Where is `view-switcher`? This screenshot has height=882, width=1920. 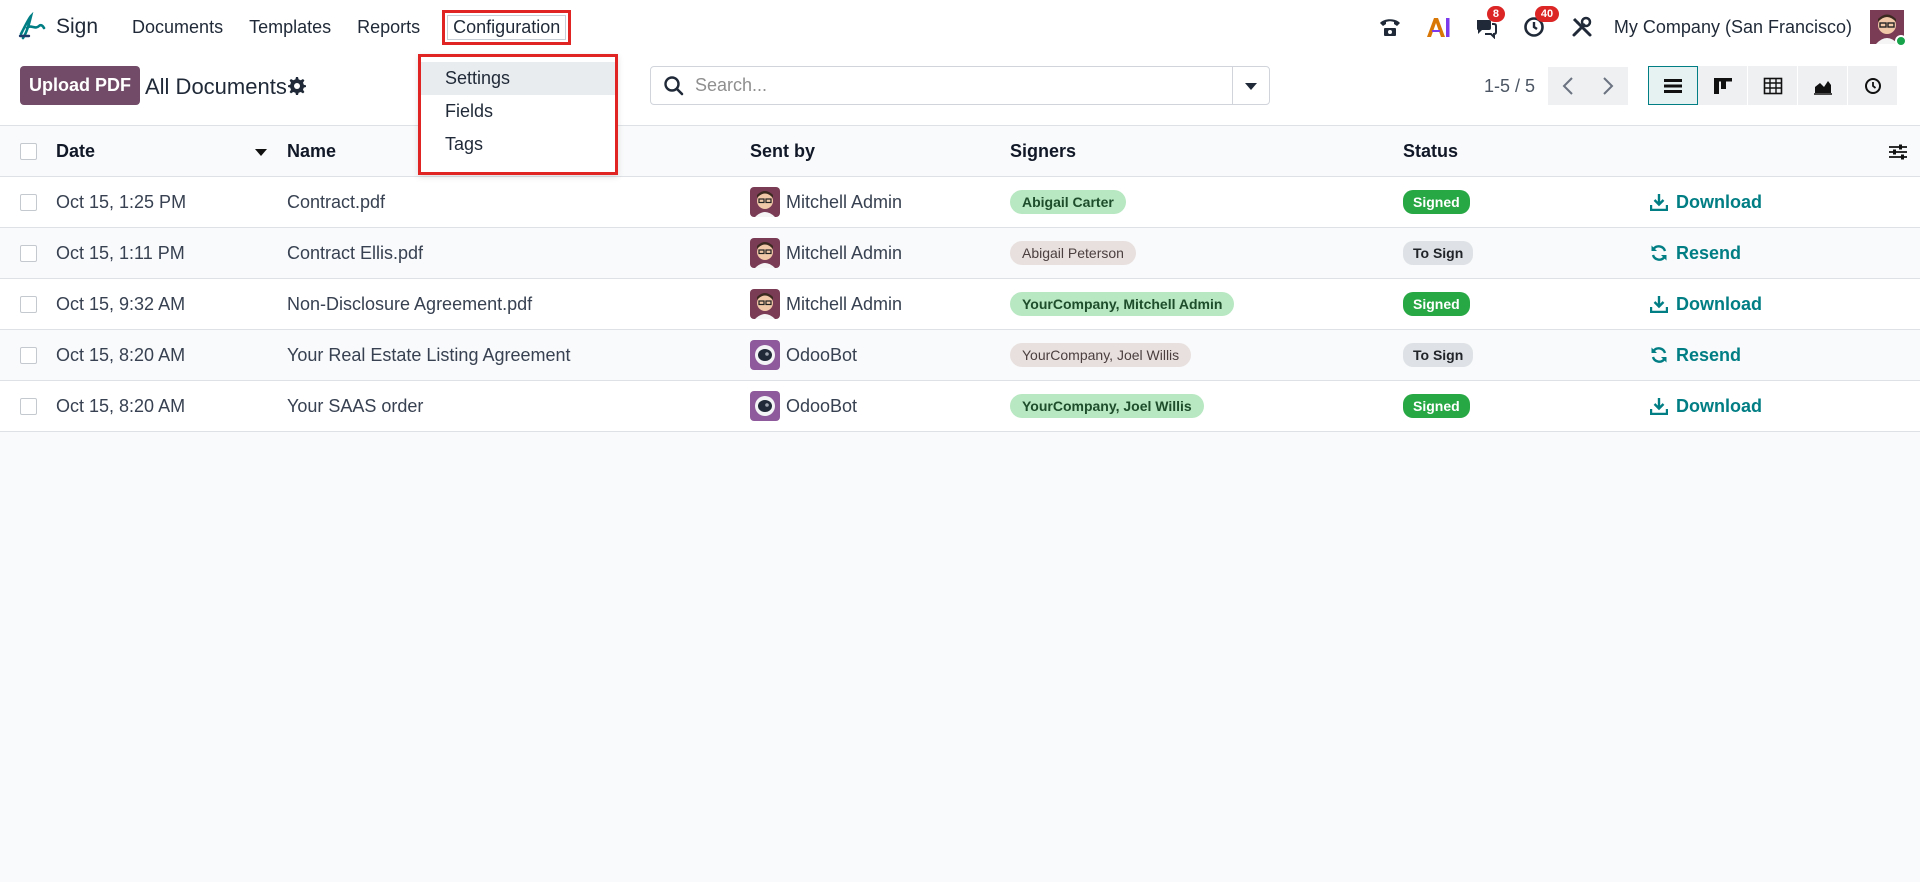 view-switcher is located at coordinates (1773, 85).